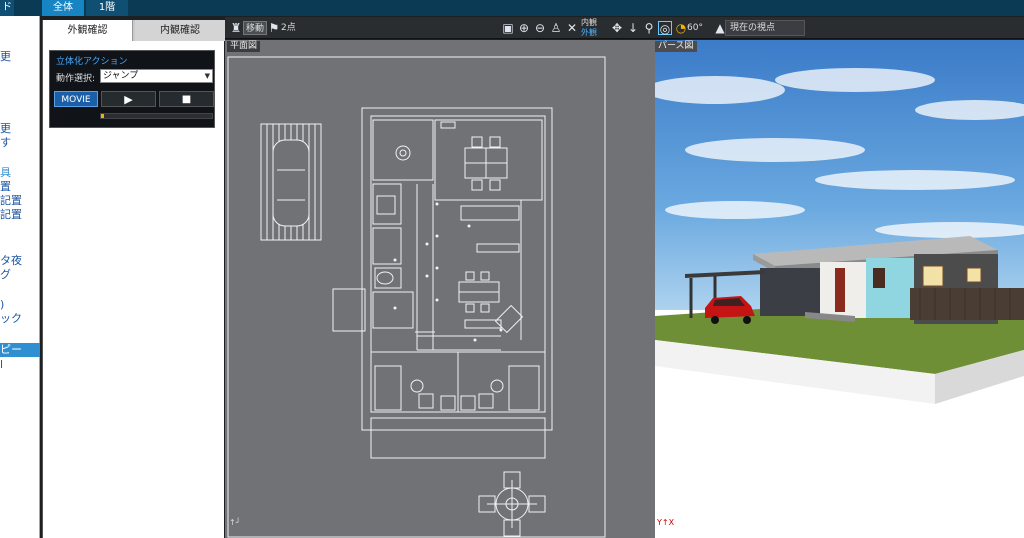  What do you see at coordinates (88, 30) in the screenshot?
I see `tab-exterior-check: 外観確認` at bounding box center [88, 30].